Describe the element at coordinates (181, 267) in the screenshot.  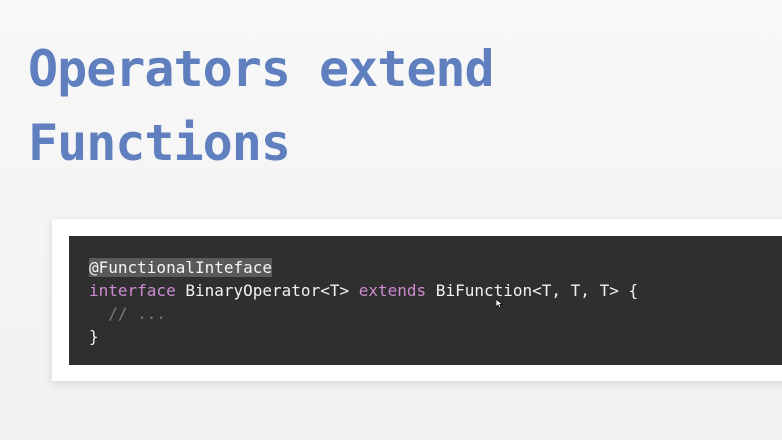
I see `annotation-token: @FunctionalInteface` at that location.